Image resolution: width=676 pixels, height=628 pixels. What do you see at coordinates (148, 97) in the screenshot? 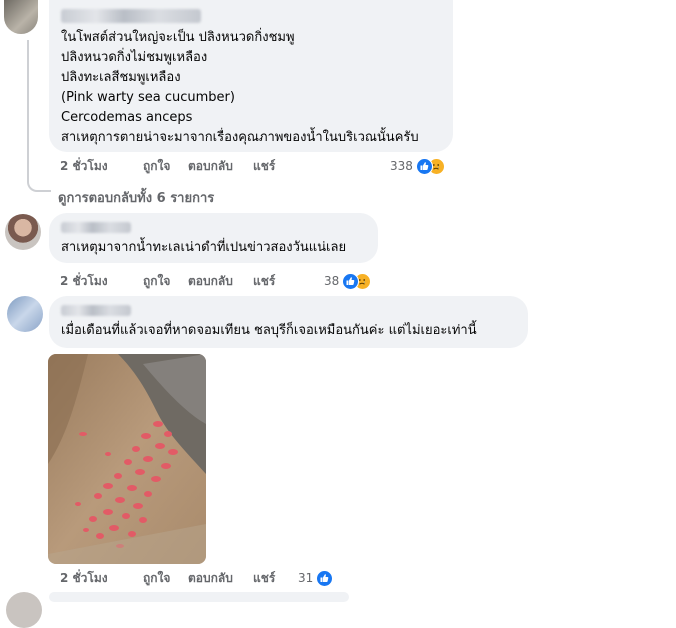
I see `comment-text-line: (Pink warty sea cucumber)` at bounding box center [148, 97].